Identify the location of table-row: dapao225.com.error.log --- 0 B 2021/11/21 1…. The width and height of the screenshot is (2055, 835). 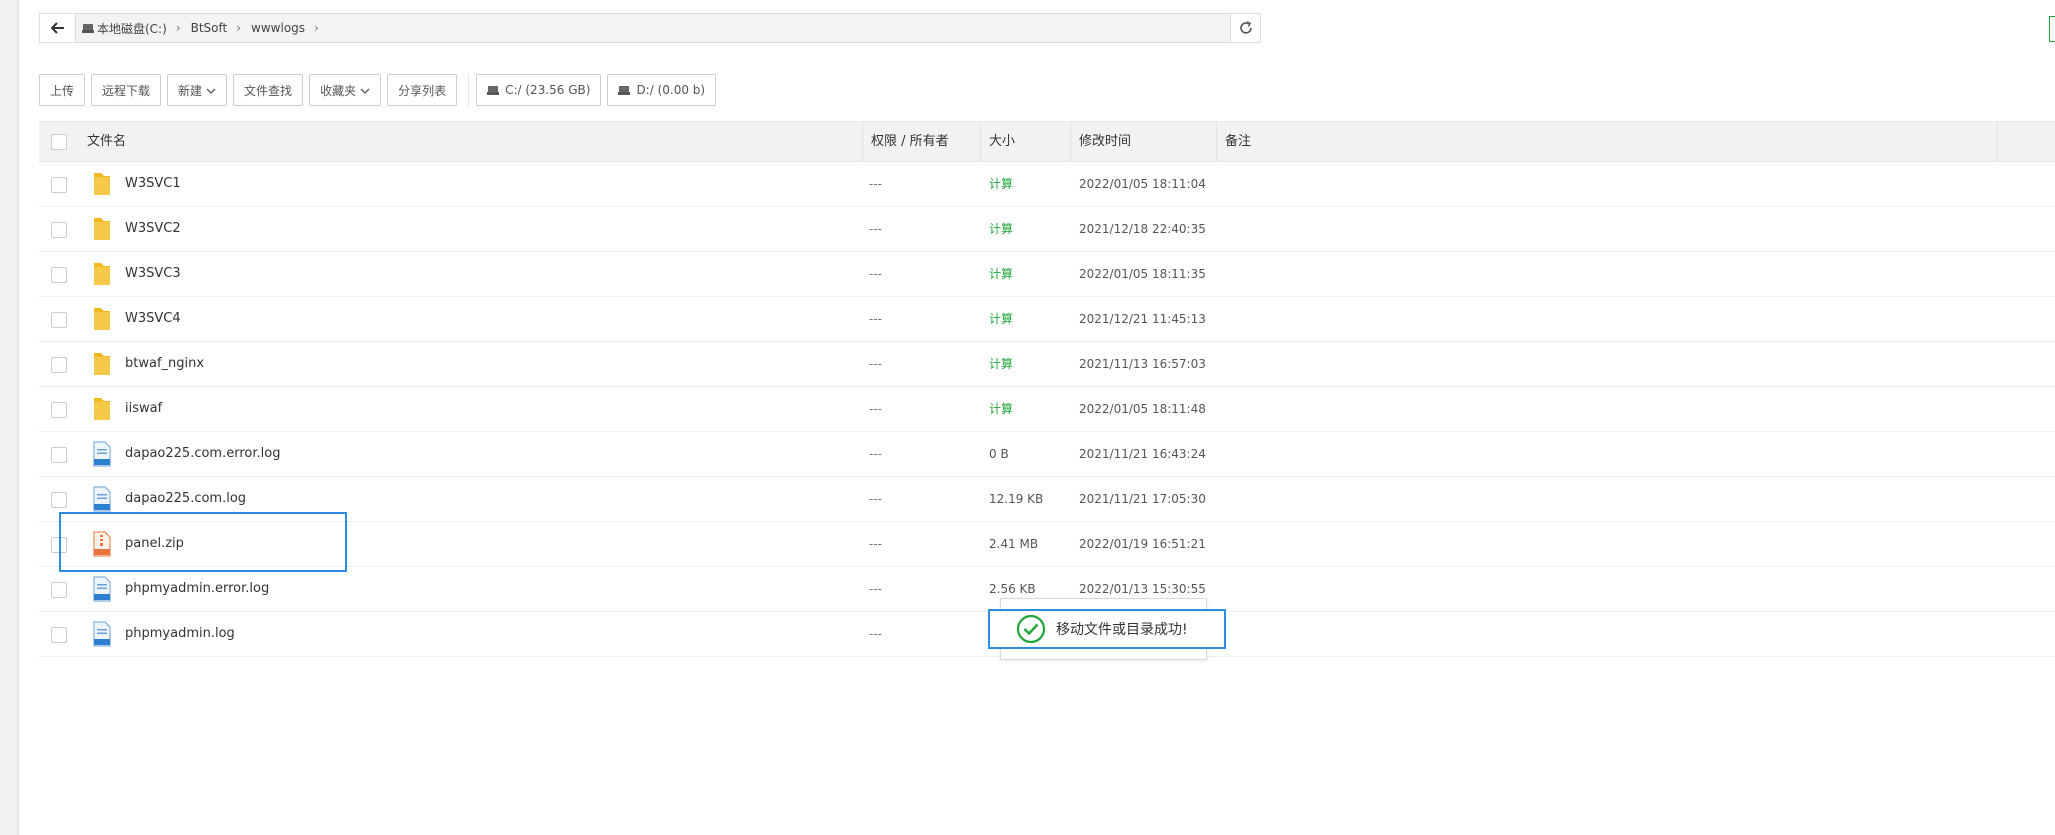
(1047, 454).